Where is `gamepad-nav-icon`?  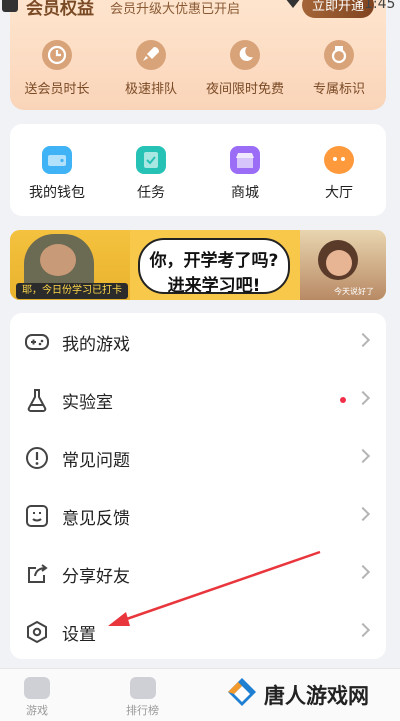 gamepad-nav-icon is located at coordinates (37, 688).